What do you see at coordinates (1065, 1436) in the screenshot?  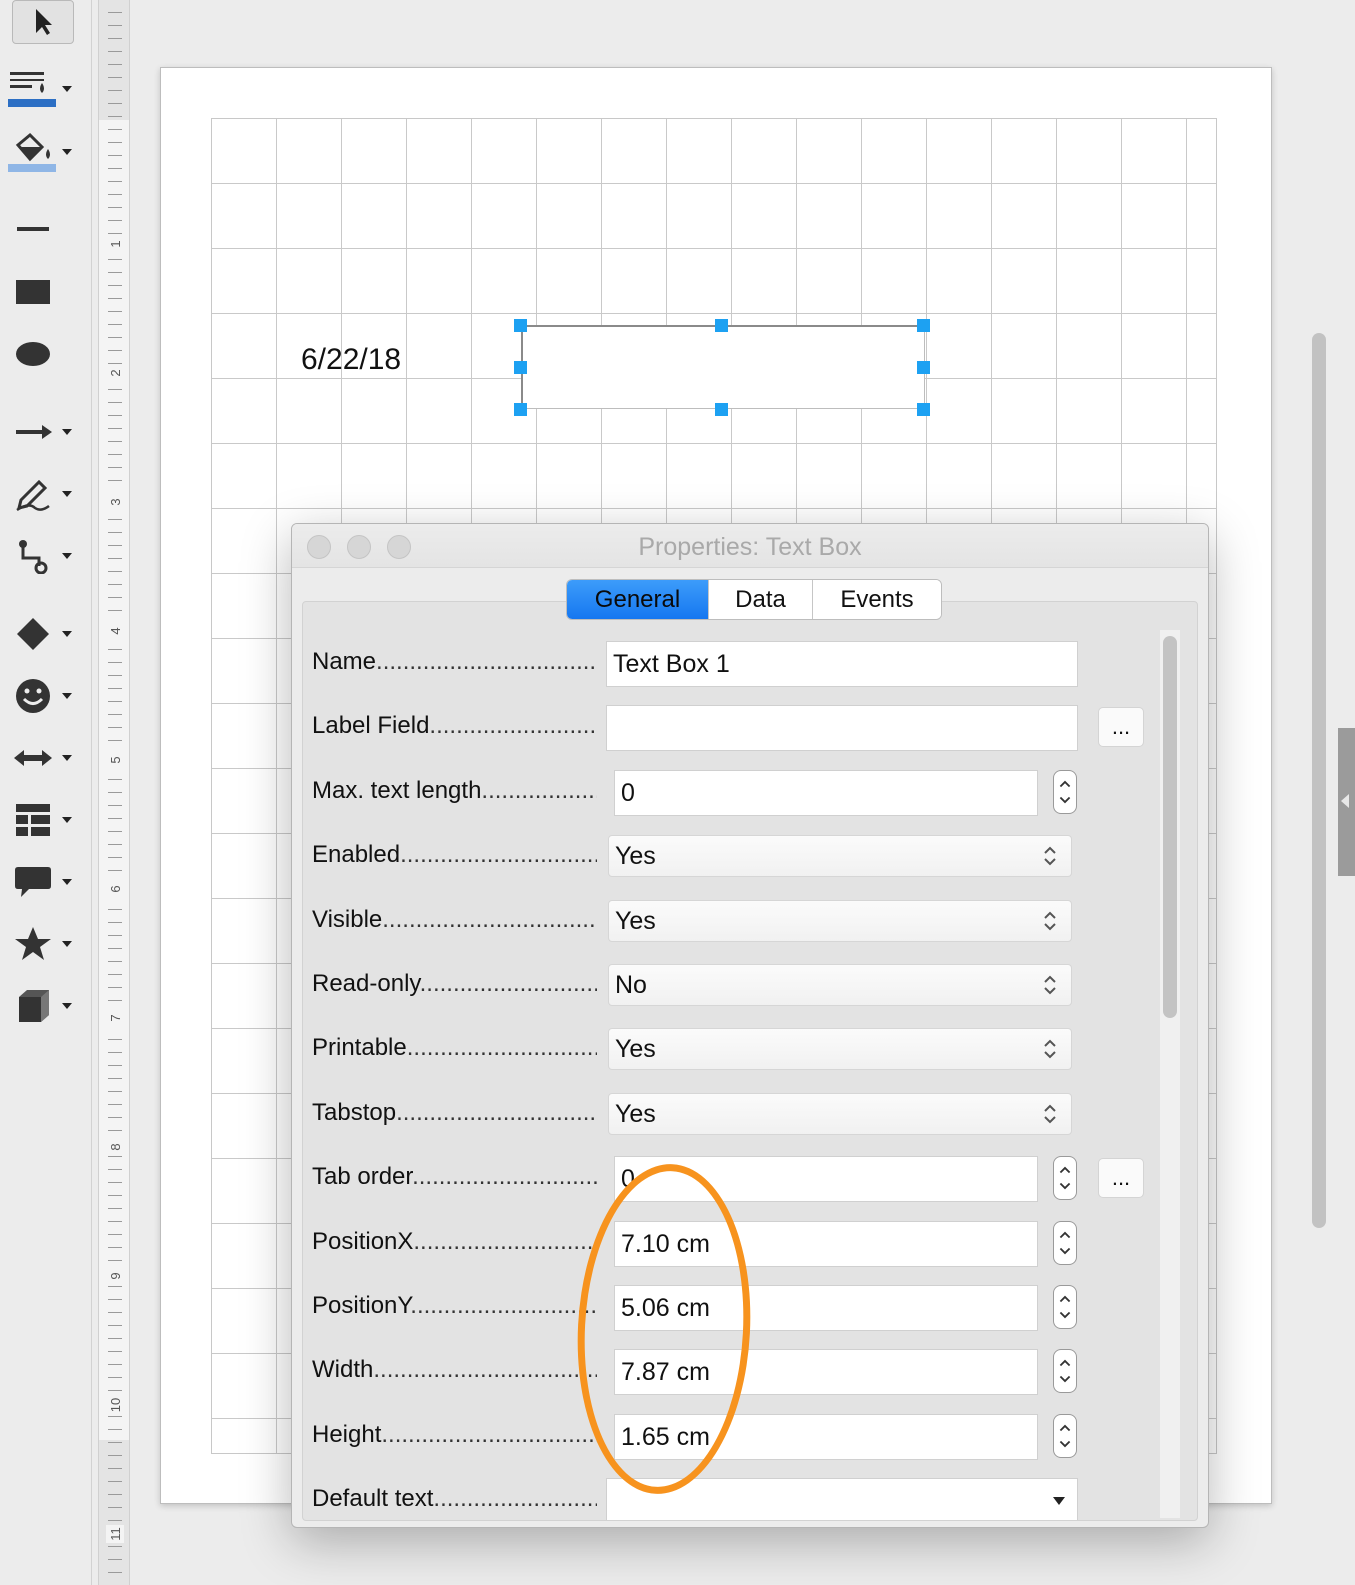 I see `height-stepper` at bounding box center [1065, 1436].